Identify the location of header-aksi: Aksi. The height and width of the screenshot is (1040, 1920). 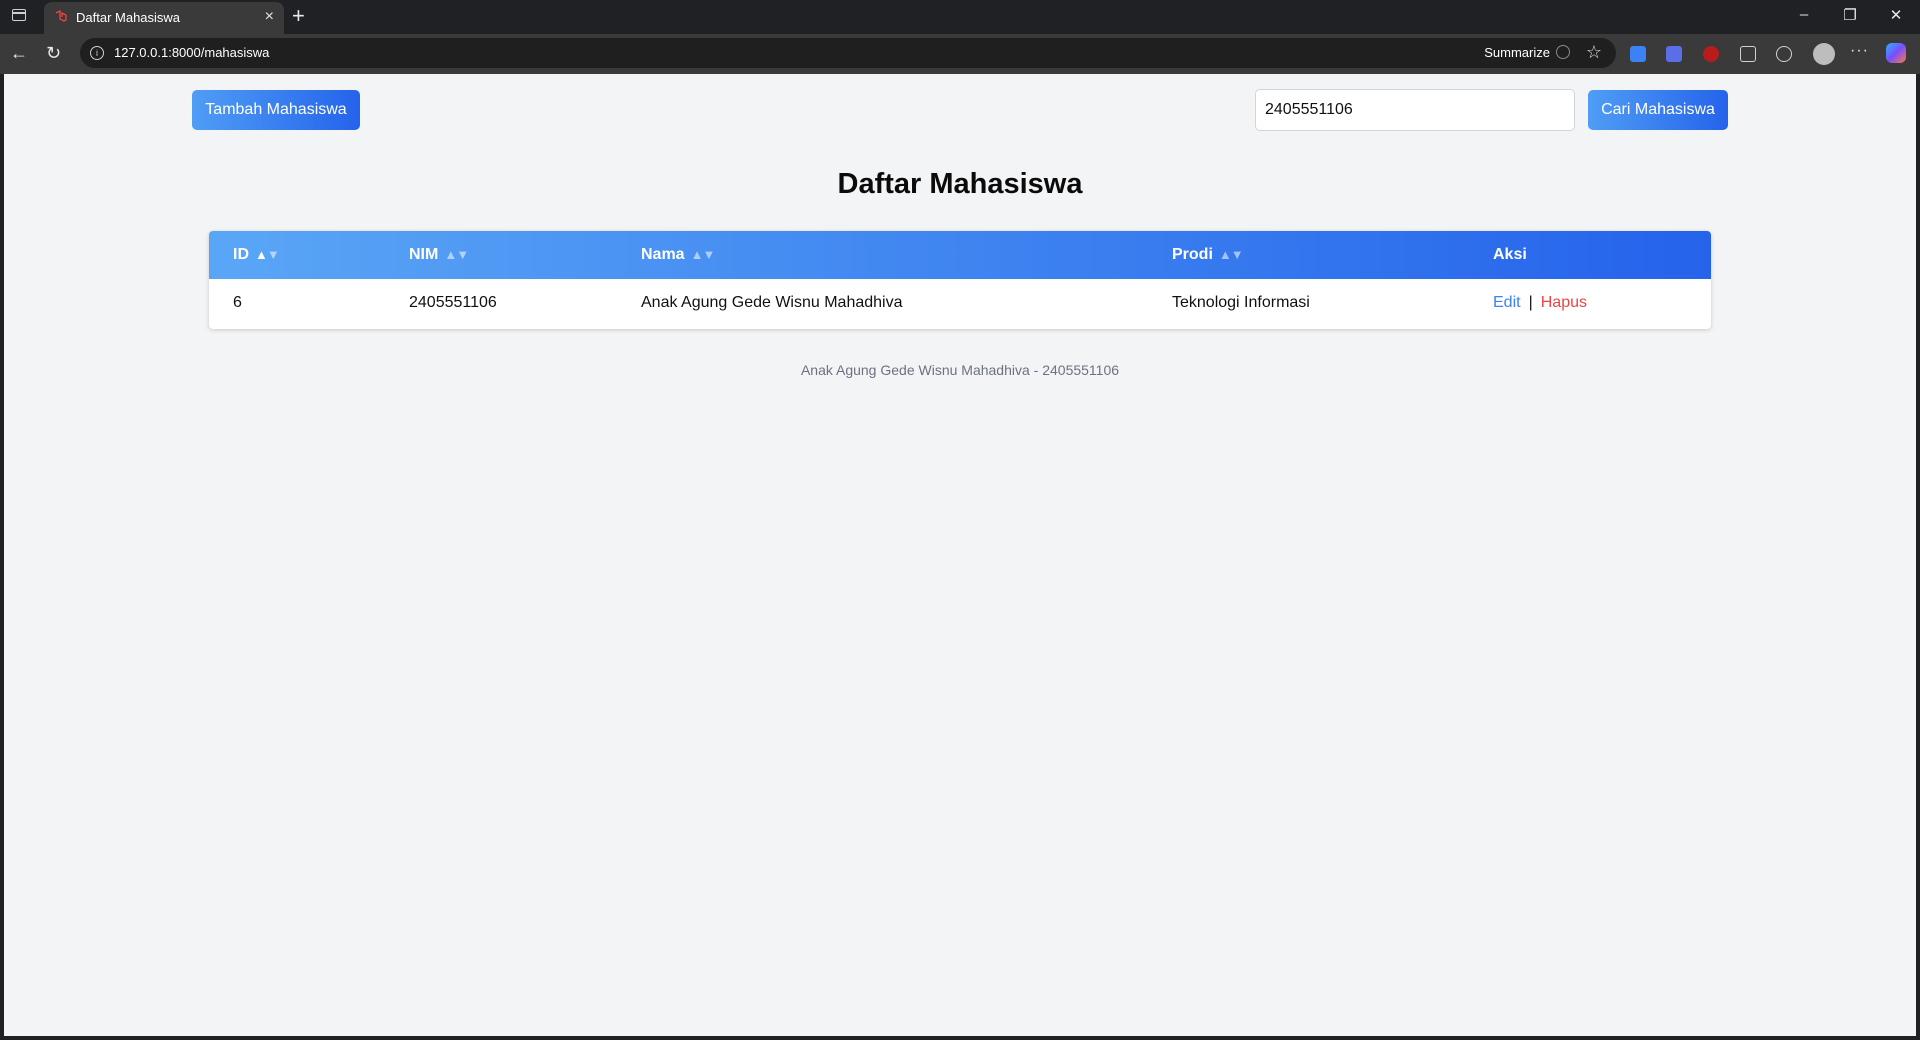
(1510, 254).